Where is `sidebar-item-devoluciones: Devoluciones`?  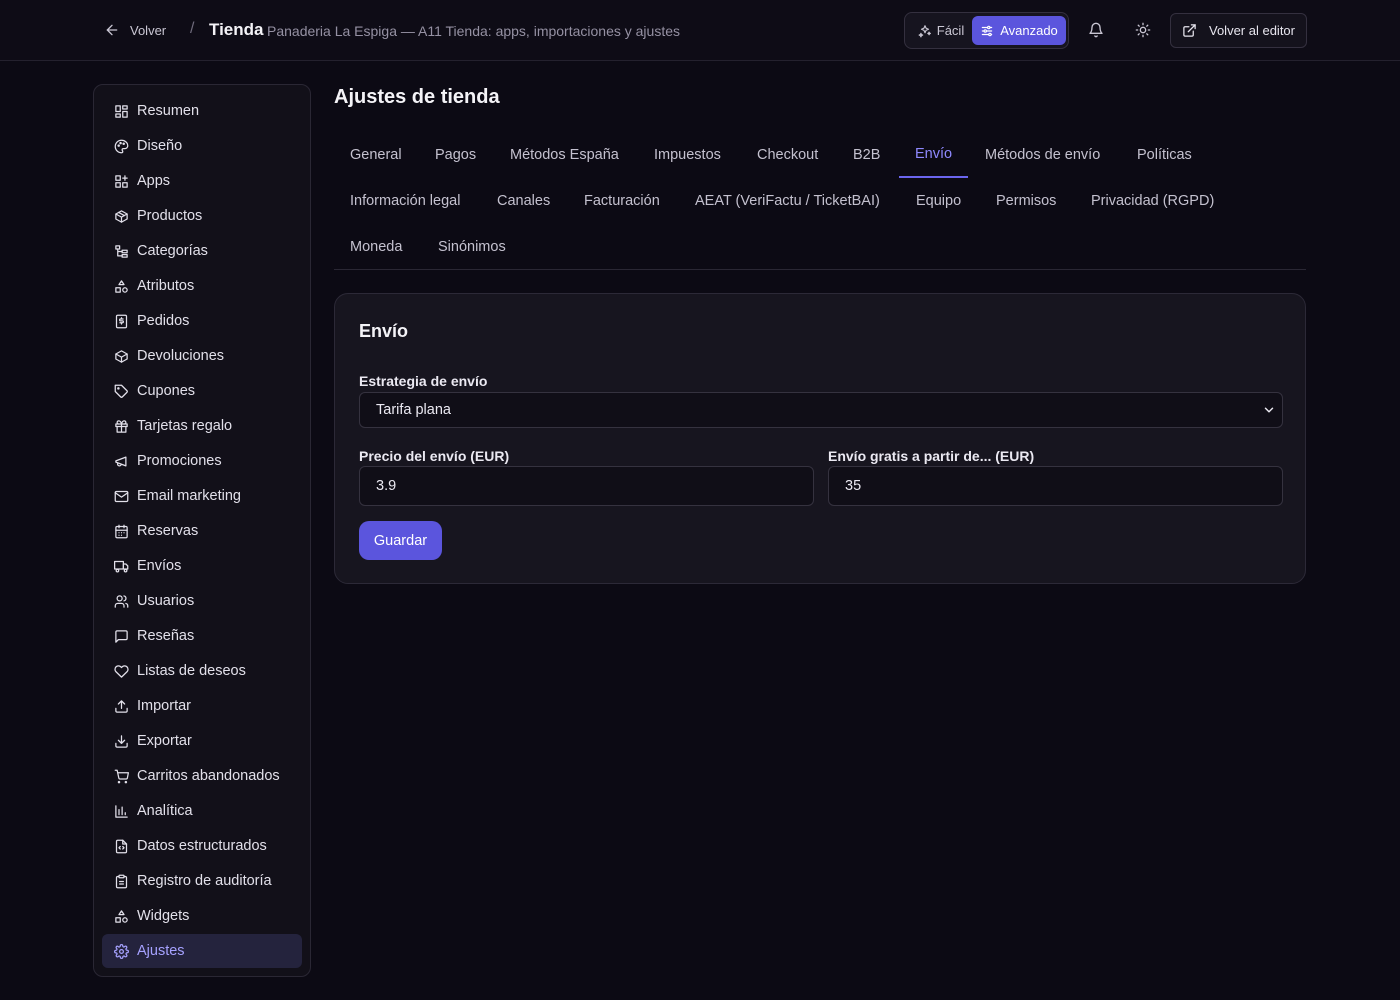
sidebar-item-devoluciones: Devoluciones is located at coordinates (202, 356).